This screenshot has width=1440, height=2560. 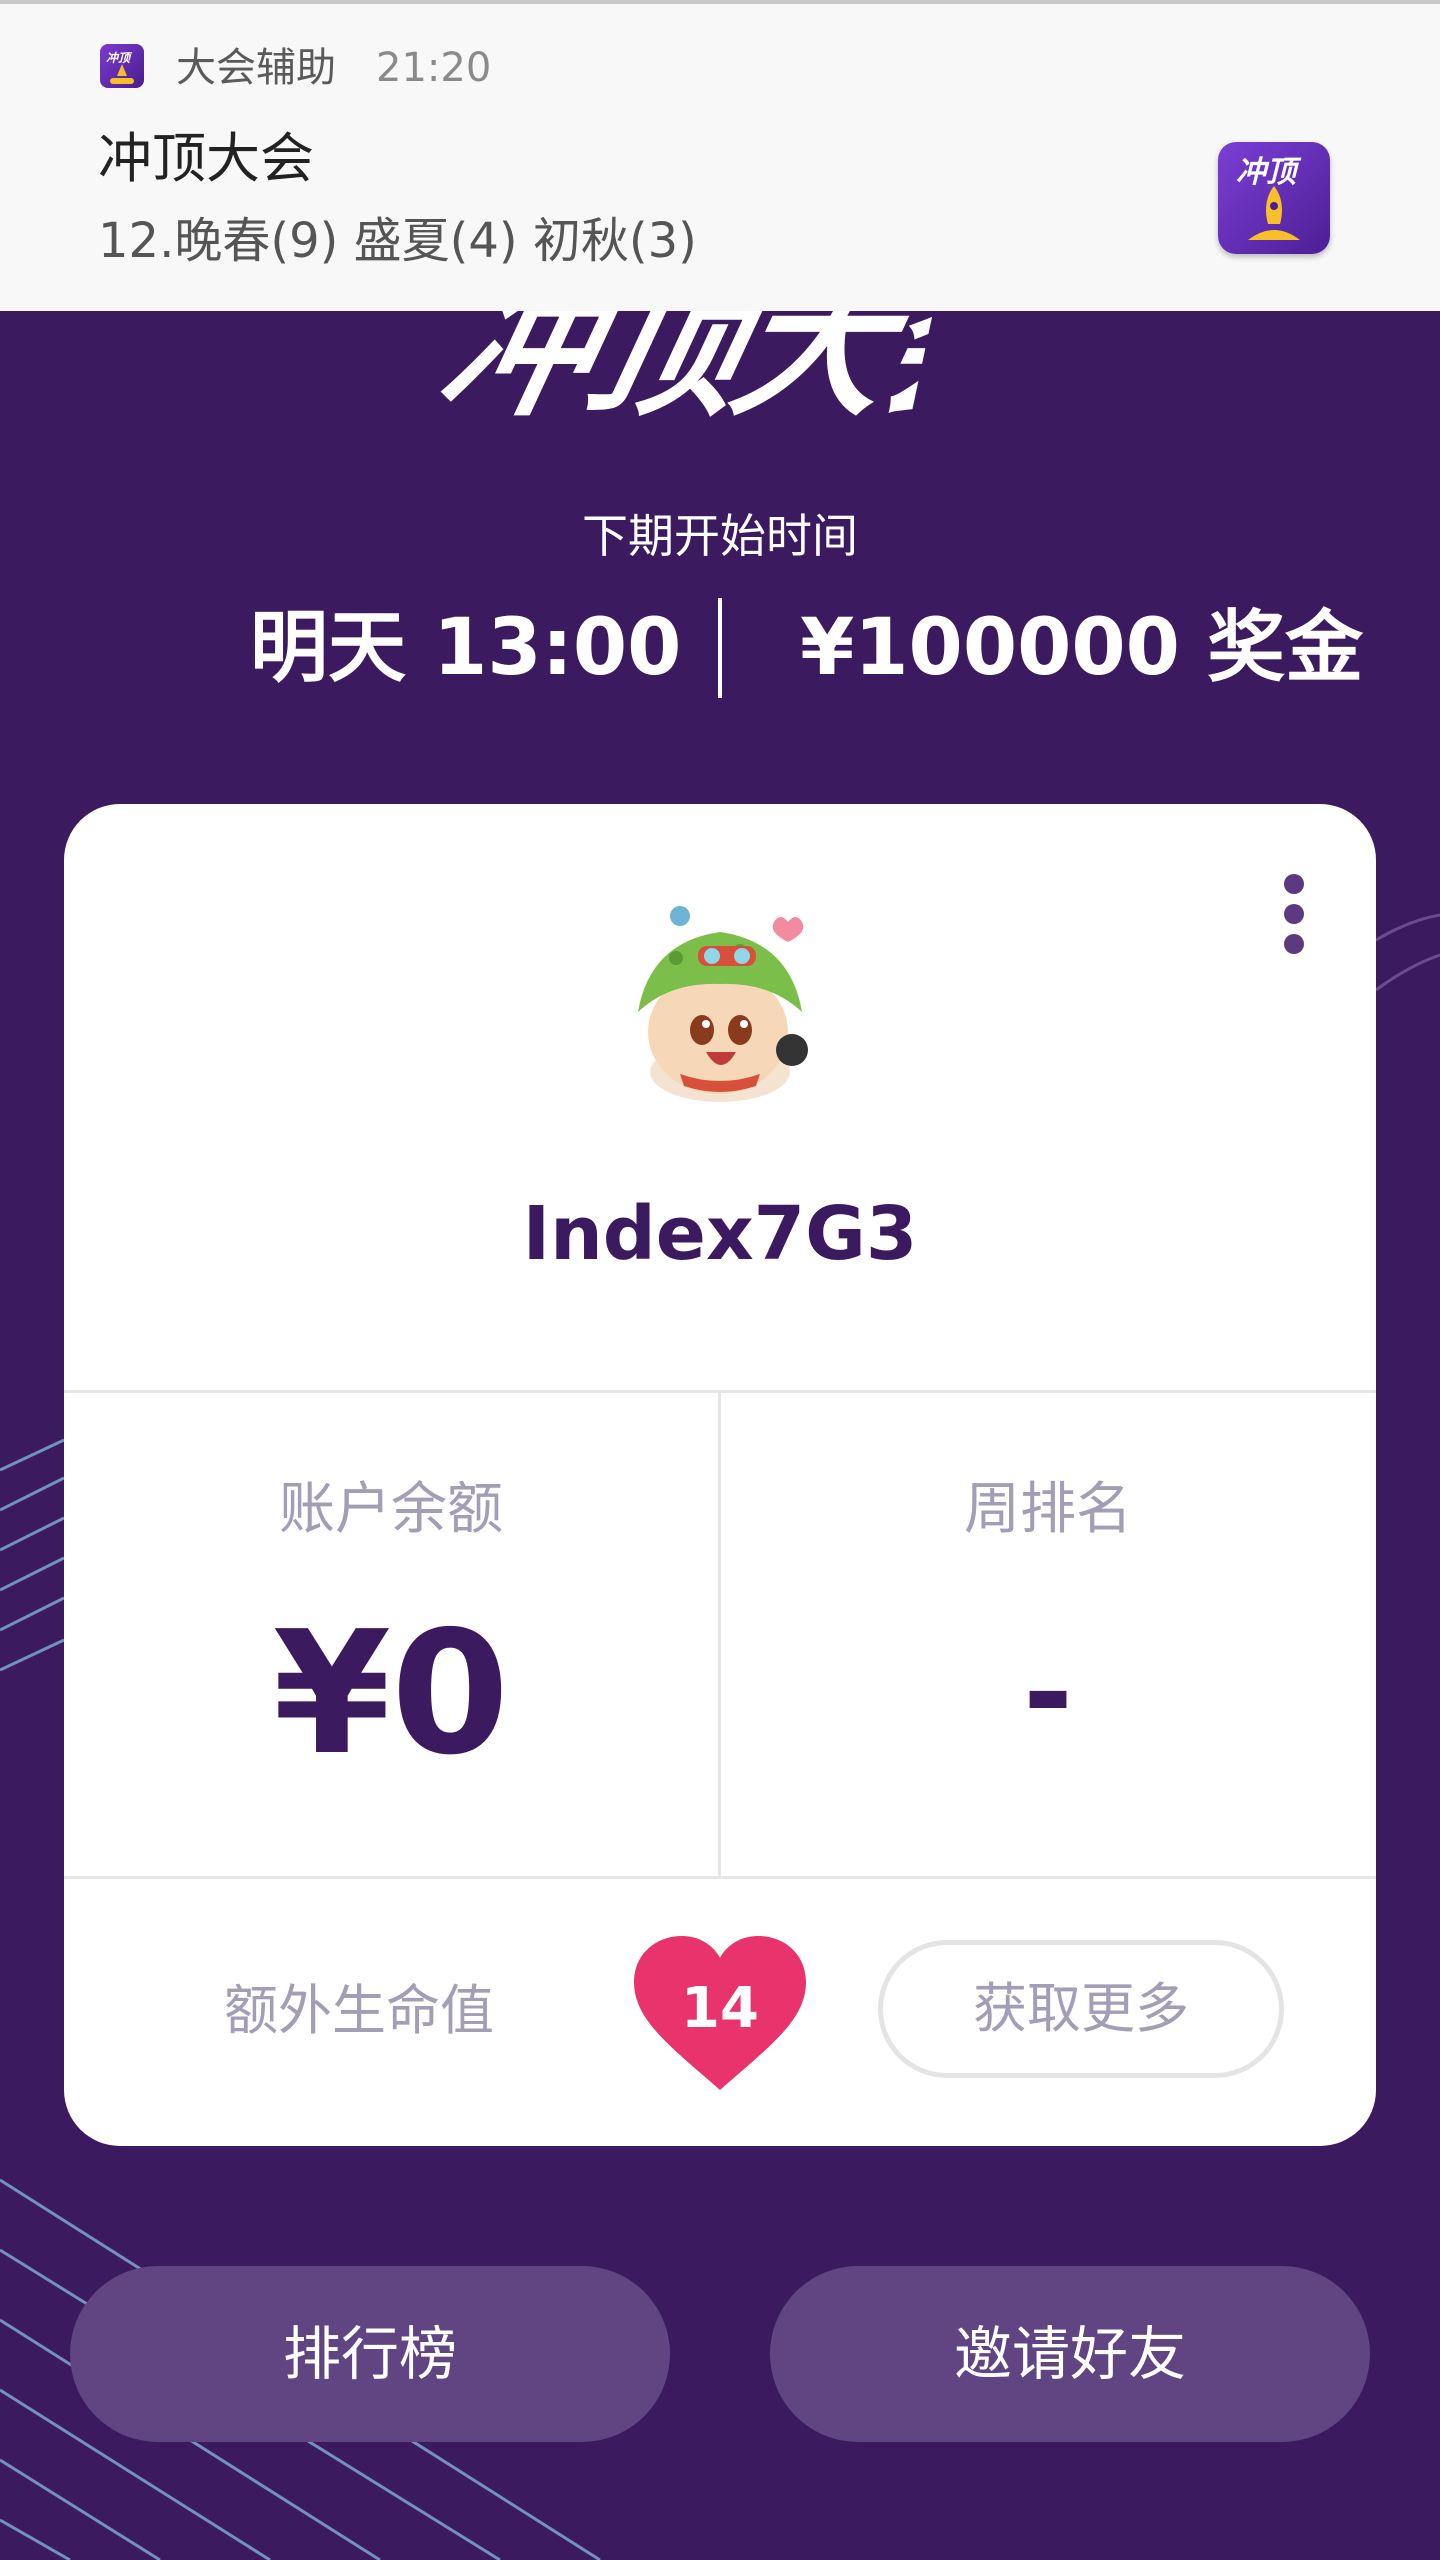 I want to click on header-divider, so click(x=720, y=648).